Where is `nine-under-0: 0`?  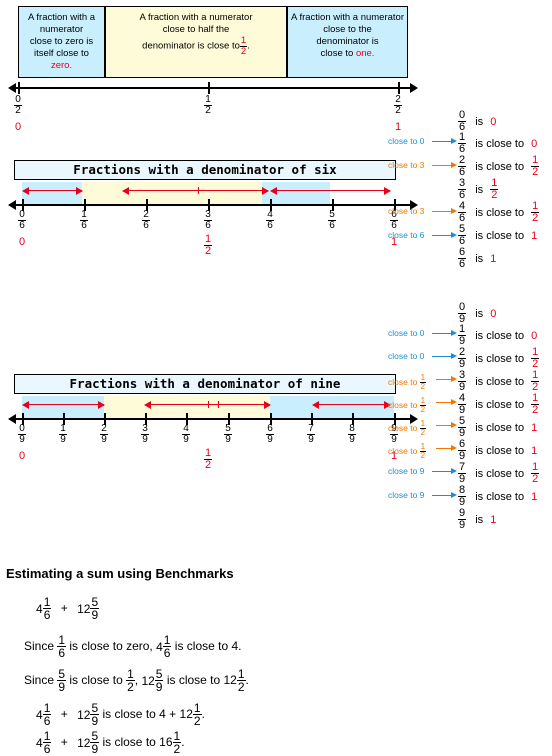
nine-under-0: 0 is located at coordinates (22, 456).